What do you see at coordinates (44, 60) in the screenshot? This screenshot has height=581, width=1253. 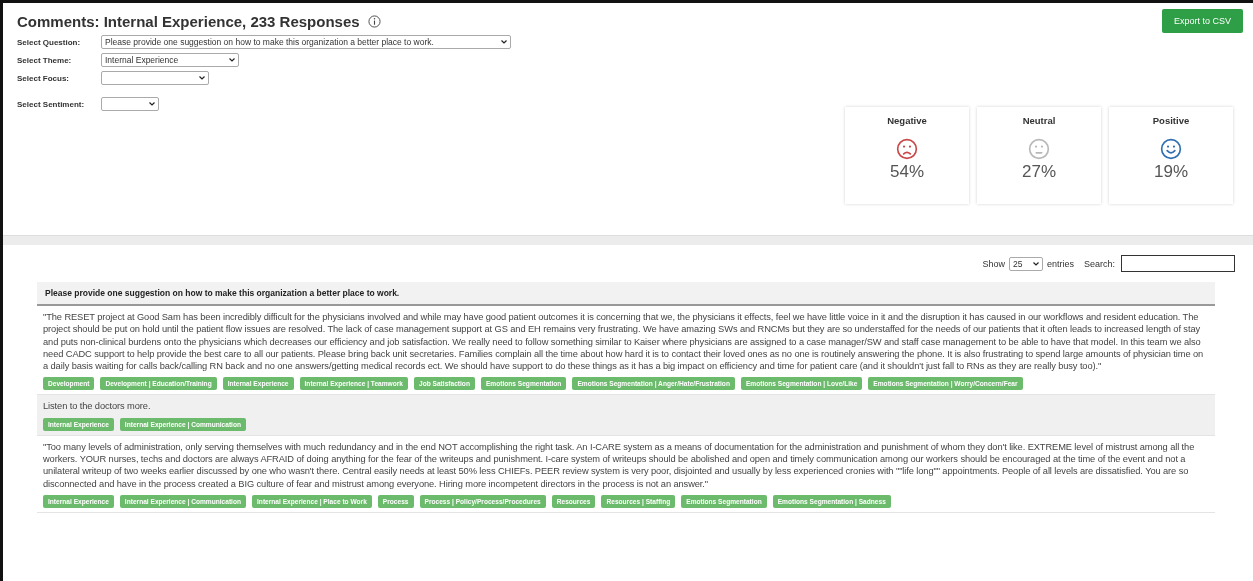 I see `filter-label: Select Theme:` at bounding box center [44, 60].